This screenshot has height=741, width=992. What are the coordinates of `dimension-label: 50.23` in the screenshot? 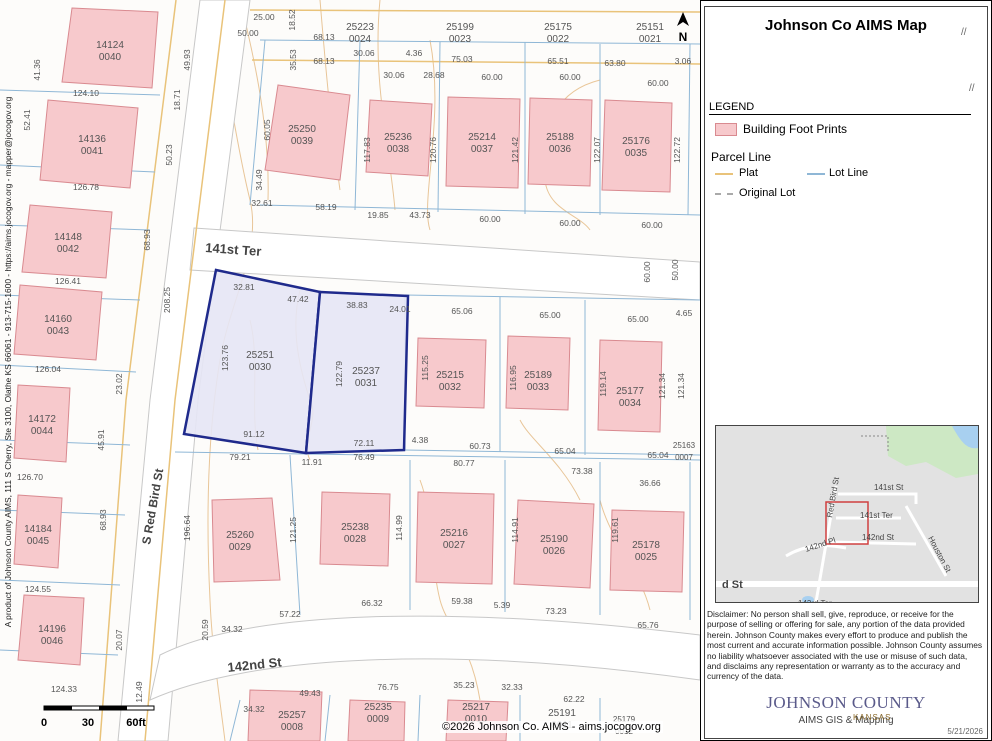 It's located at (169, 155).